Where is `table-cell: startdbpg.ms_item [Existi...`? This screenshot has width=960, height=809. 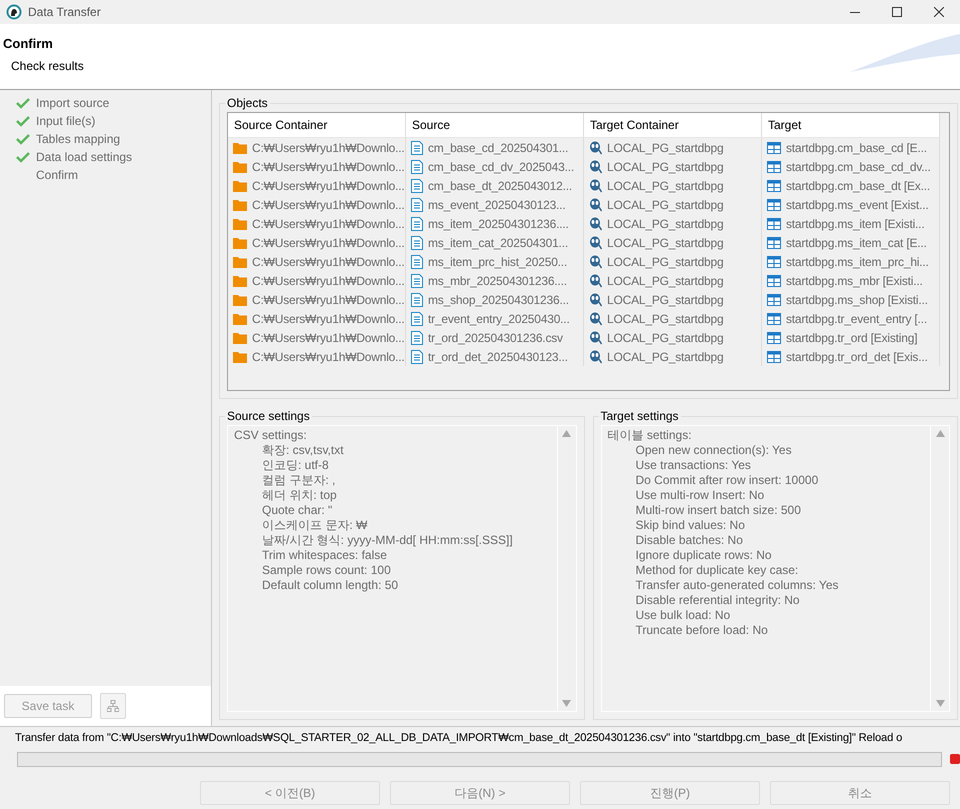
table-cell: startdbpg.ms_item [Existi... is located at coordinates (855, 223).